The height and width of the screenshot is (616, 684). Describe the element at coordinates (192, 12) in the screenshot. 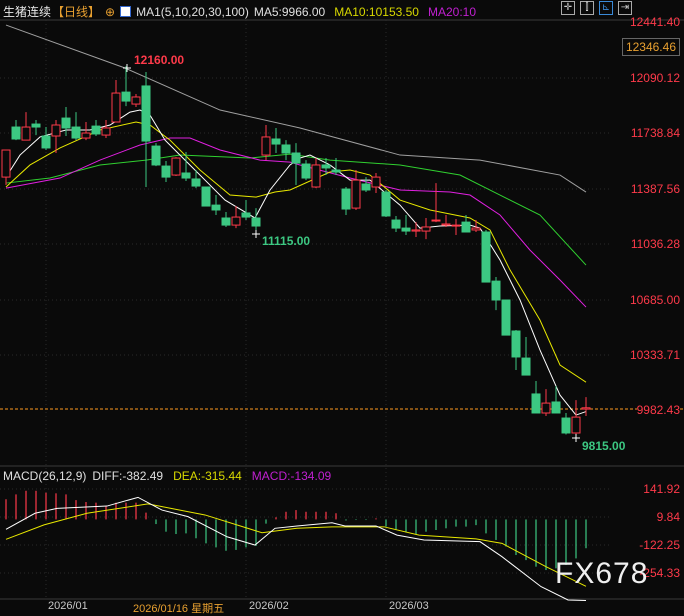

I see `ma-indicator-name: MA1(5,10,20,30,100)` at that location.